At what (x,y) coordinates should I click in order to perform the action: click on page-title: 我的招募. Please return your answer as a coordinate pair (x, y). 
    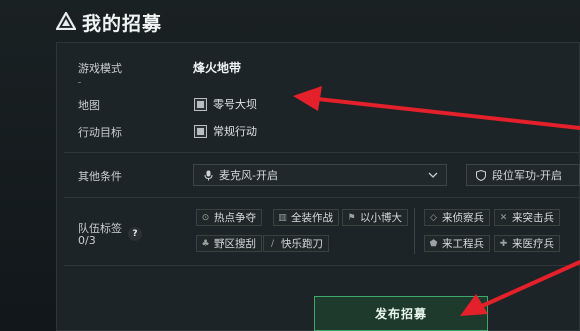
    Looking at the image, I should click on (122, 24).